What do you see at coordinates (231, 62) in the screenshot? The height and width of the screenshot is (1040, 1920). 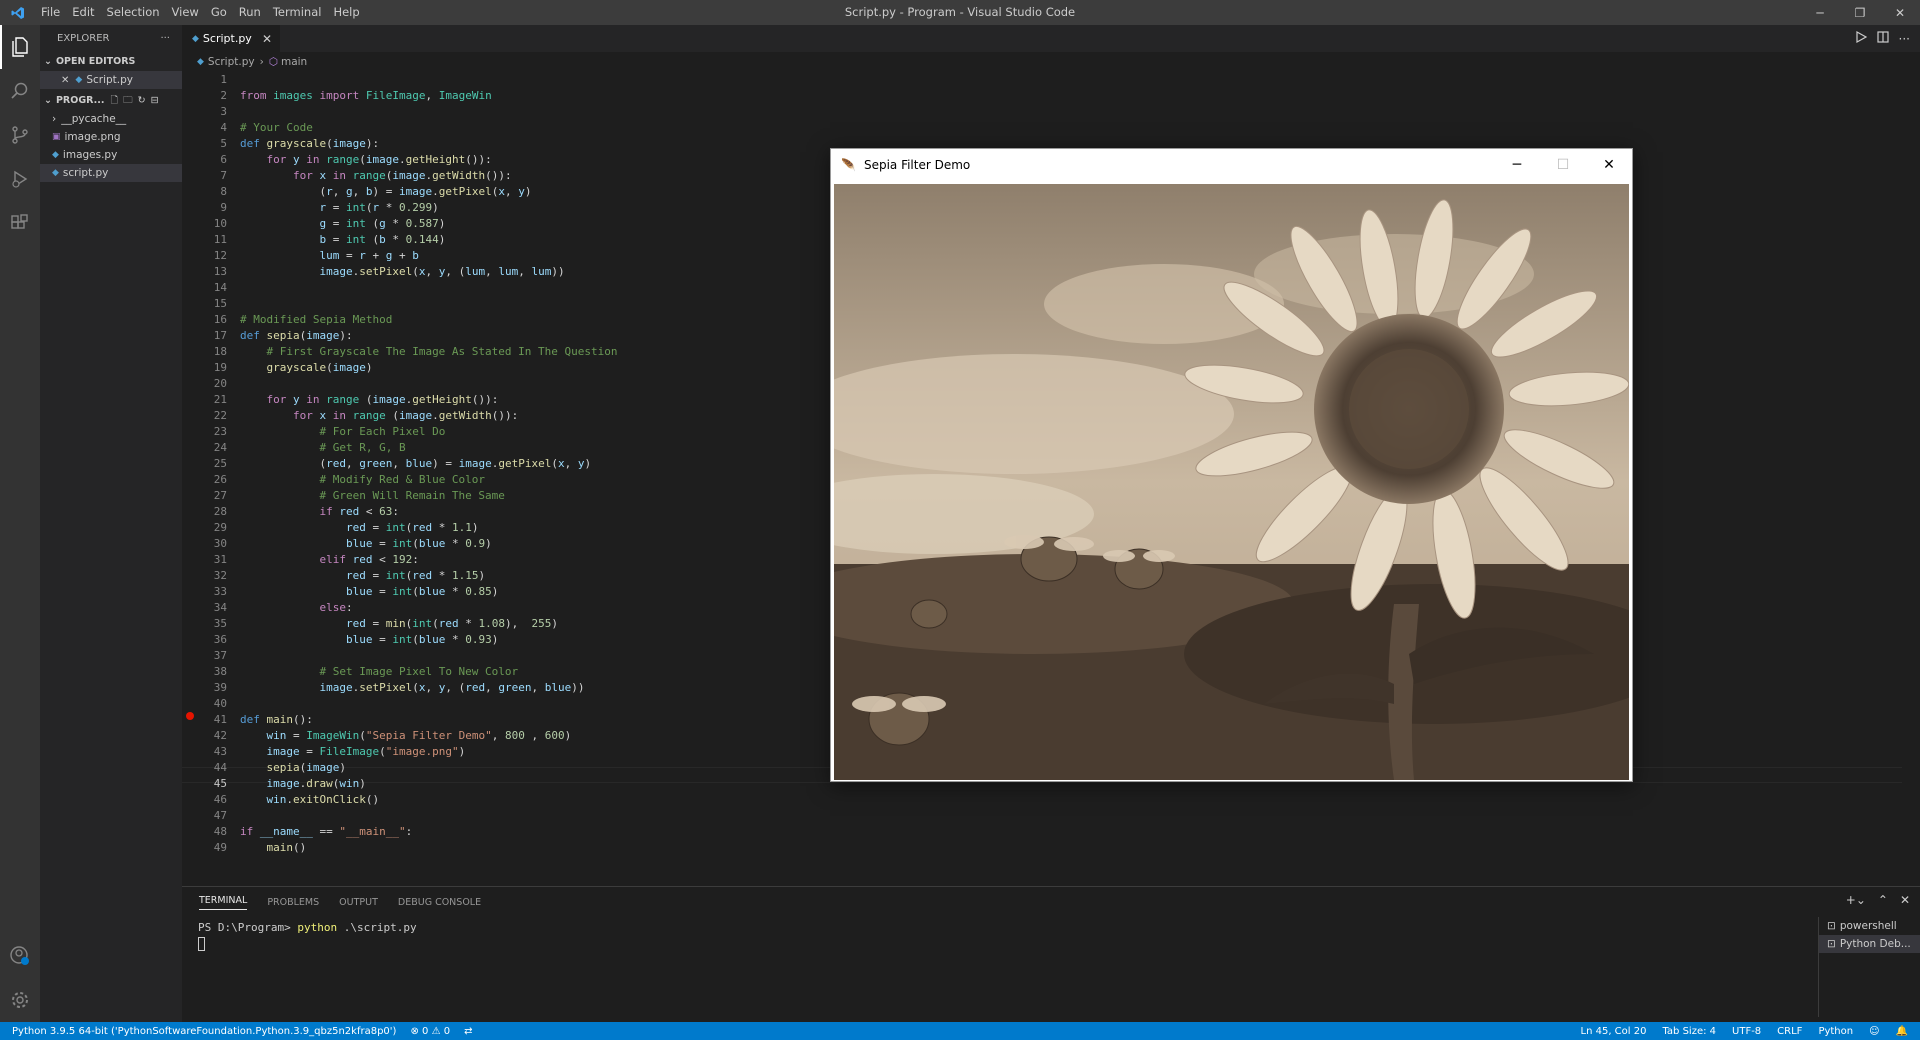 I see `breadcrumb-file: Script.py` at bounding box center [231, 62].